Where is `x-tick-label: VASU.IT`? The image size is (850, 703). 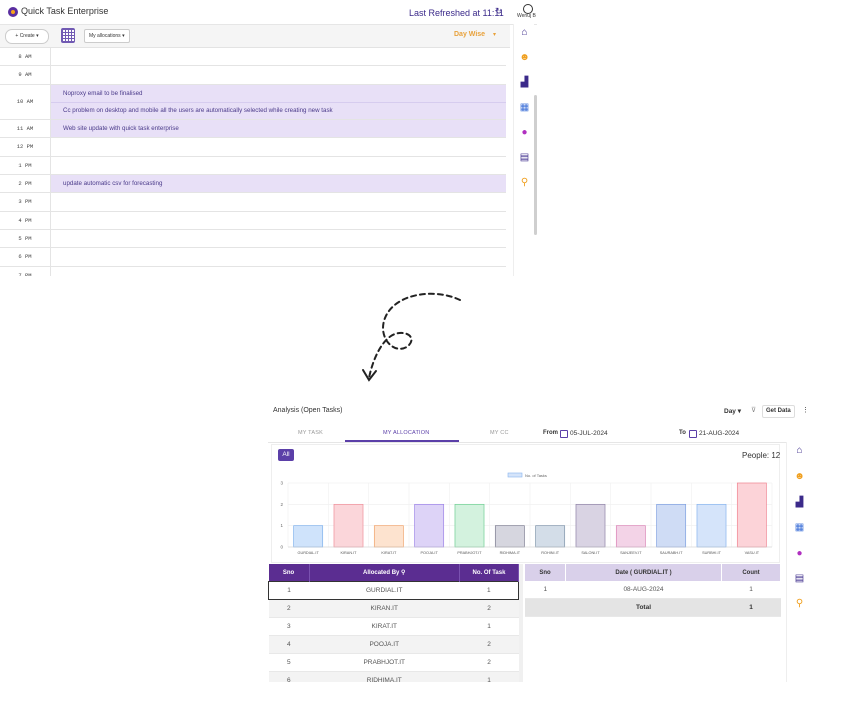
x-tick-label: VASU.IT is located at coordinates (752, 553).